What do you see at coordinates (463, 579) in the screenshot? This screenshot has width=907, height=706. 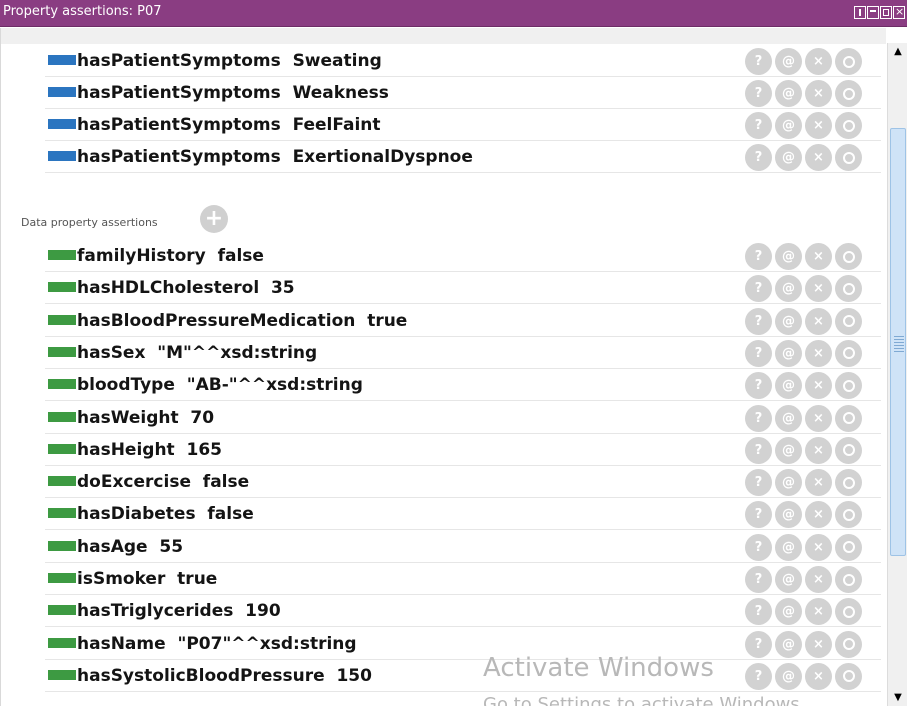 I see `data-property-row: isSmoker true? @ ×` at bounding box center [463, 579].